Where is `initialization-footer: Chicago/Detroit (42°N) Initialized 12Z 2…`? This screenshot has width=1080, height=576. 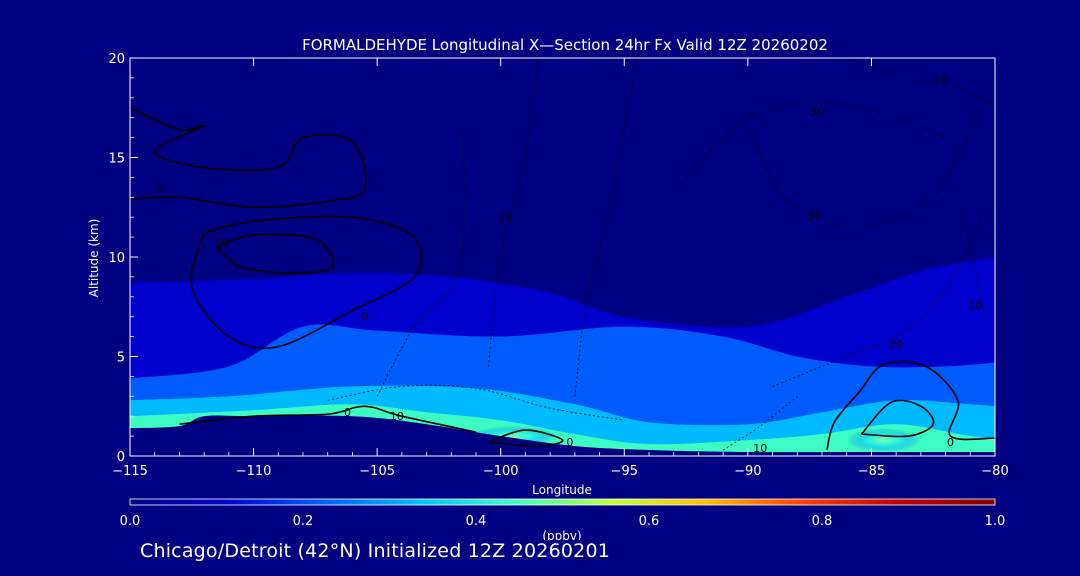
initialization-footer: Chicago/Detroit (42°N) Initialized 12Z 2… is located at coordinates (375, 551).